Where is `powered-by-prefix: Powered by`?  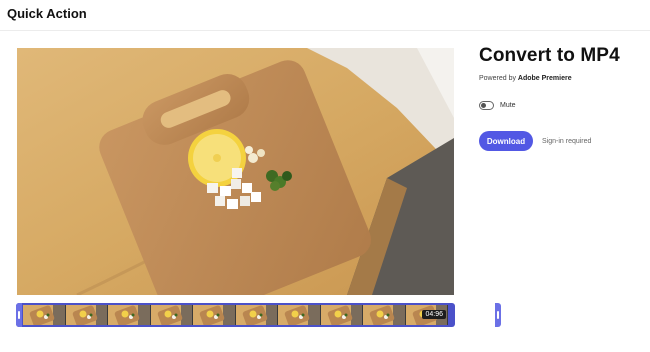
powered-by-prefix: Powered by is located at coordinates (498, 78).